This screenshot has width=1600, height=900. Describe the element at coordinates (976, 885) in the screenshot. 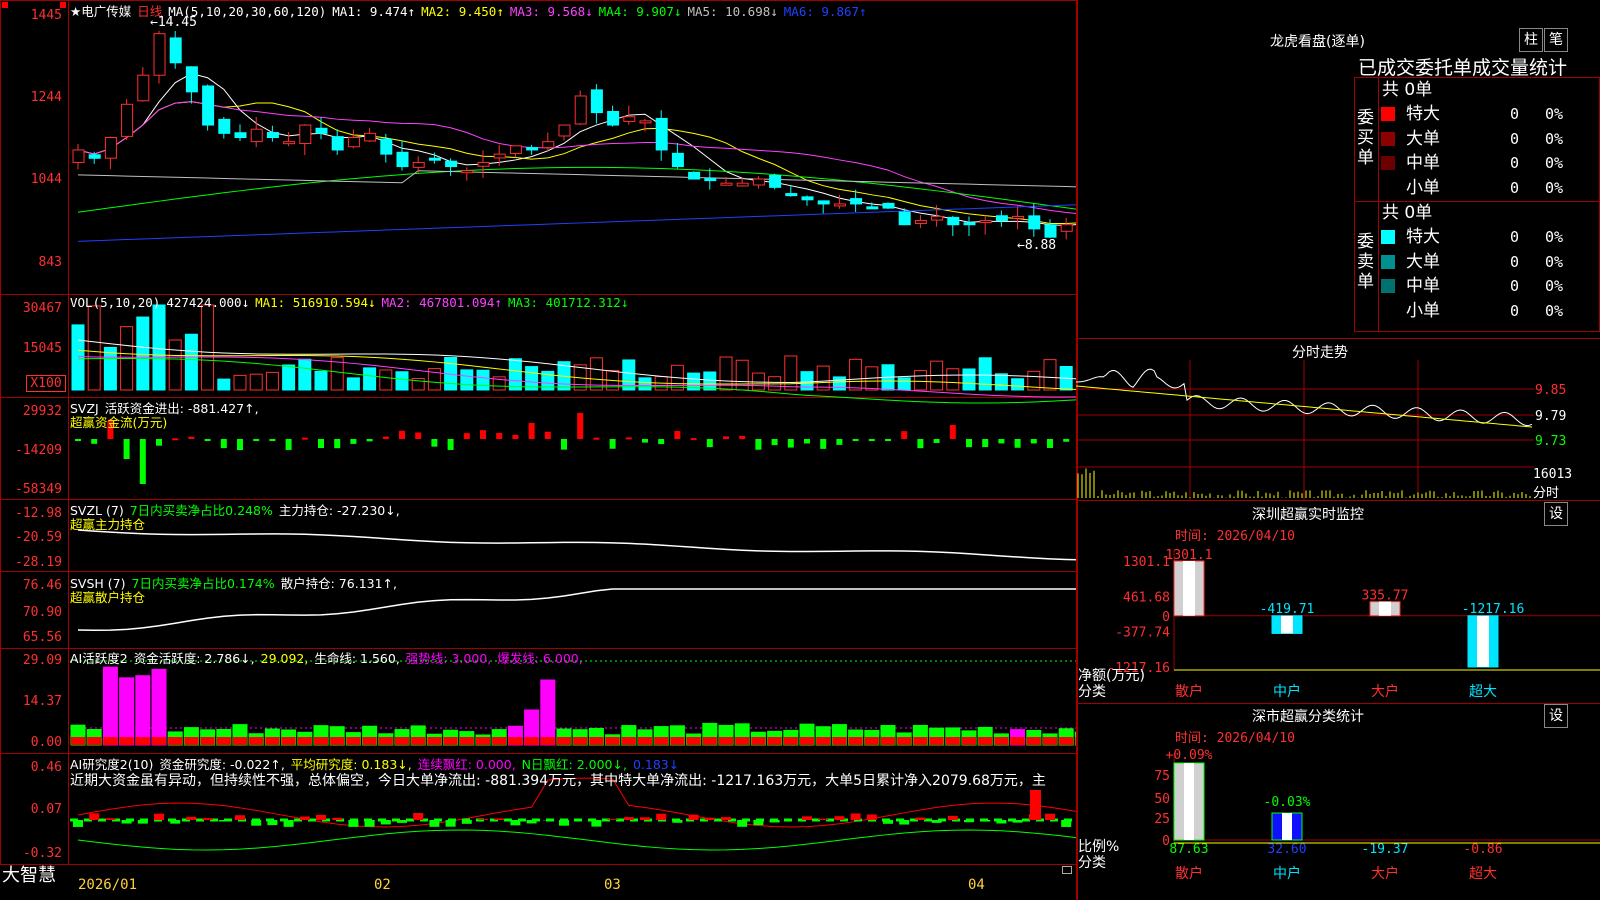

I see `date-label: 04` at that location.